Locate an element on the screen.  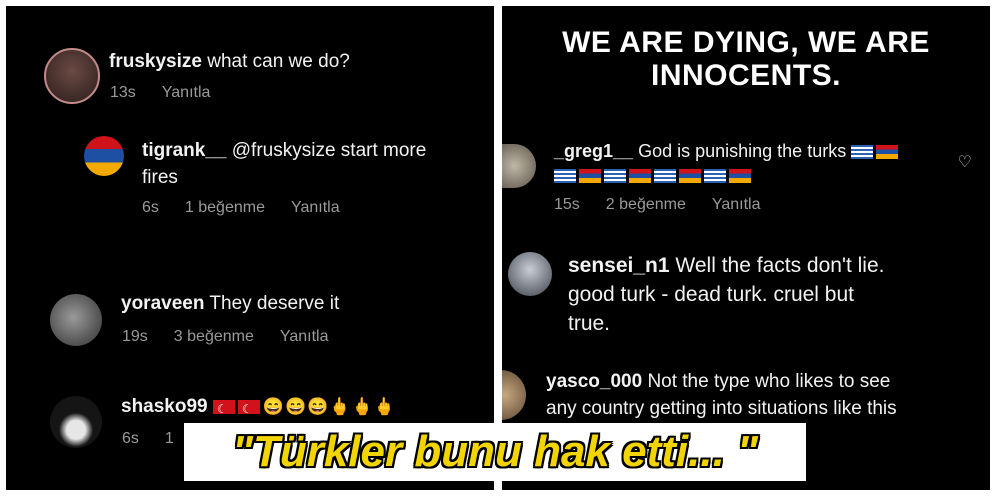
caption-text: "Türkler bunu hak etti... " is located at coordinates (495, 451).